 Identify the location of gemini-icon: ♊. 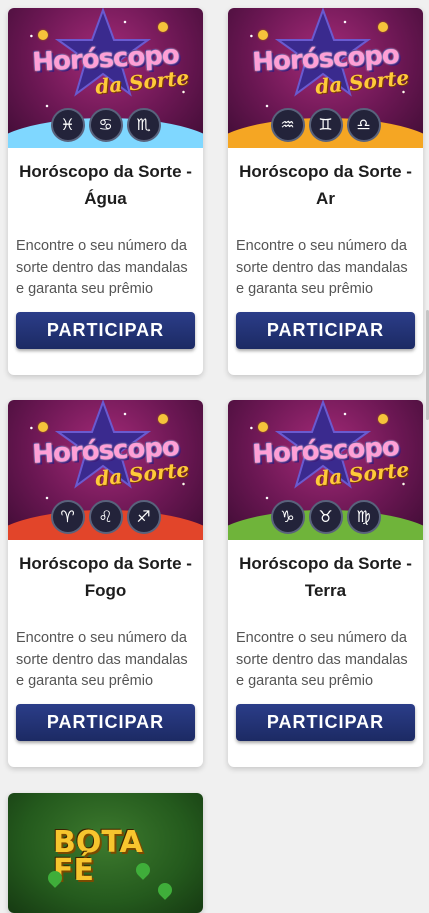
(325, 125).